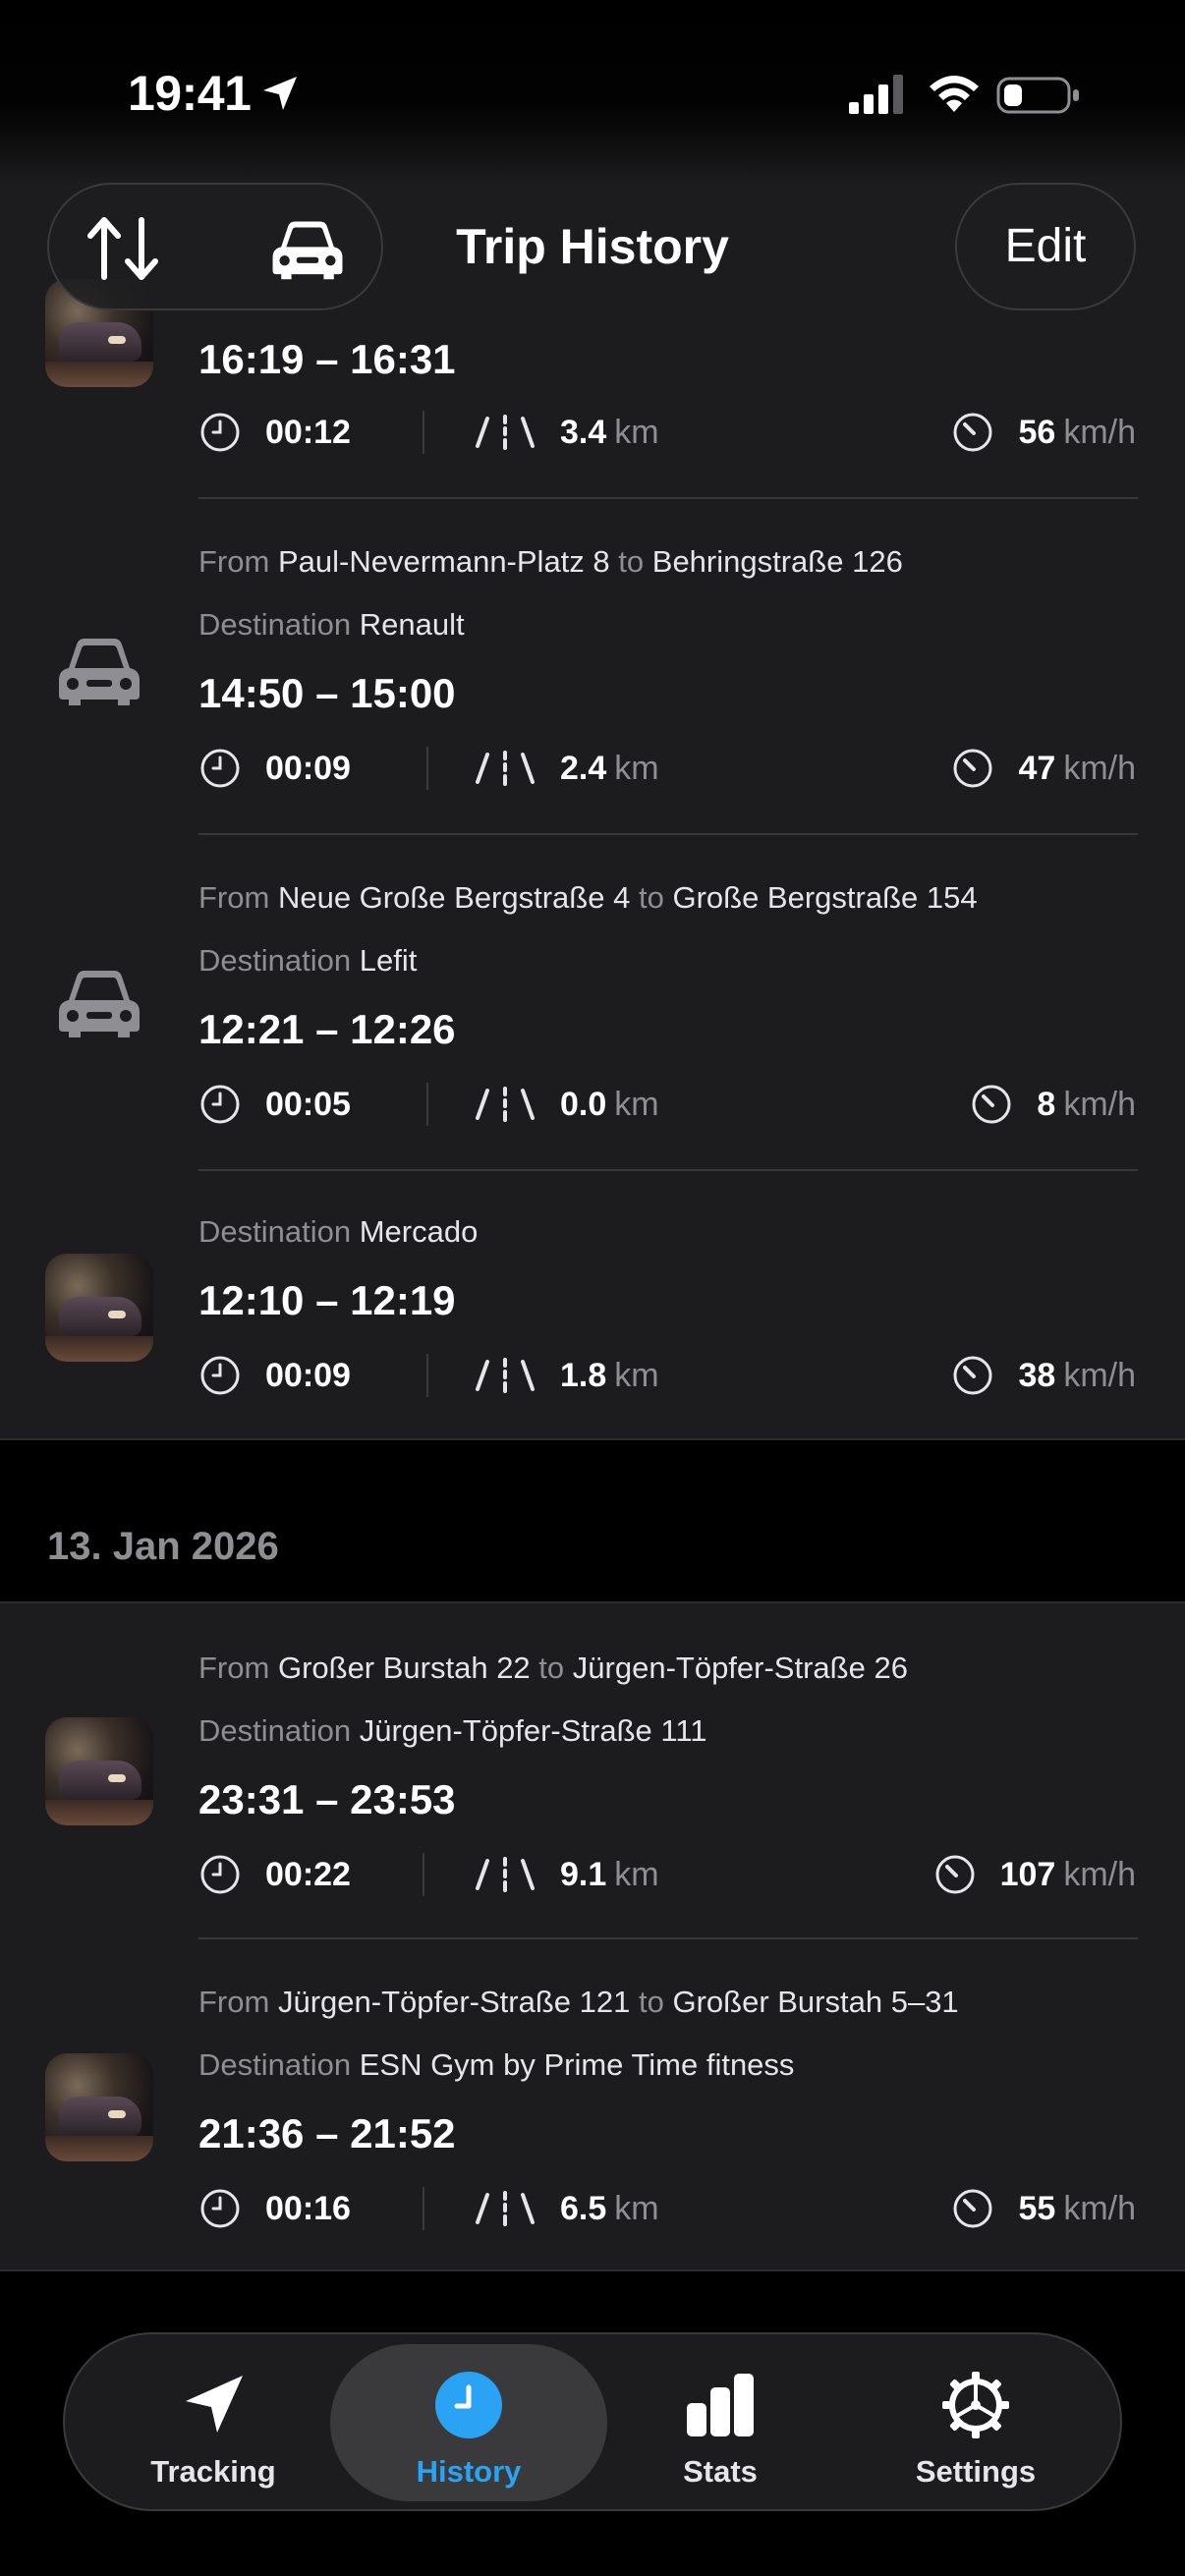 This screenshot has height=2576, width=1185. What do you see at coordinates (667, 1874) in the screenshot?
I see `trip-stats: 00:22 9.1 km 107 km/h` at bounding box center [667, 1874].